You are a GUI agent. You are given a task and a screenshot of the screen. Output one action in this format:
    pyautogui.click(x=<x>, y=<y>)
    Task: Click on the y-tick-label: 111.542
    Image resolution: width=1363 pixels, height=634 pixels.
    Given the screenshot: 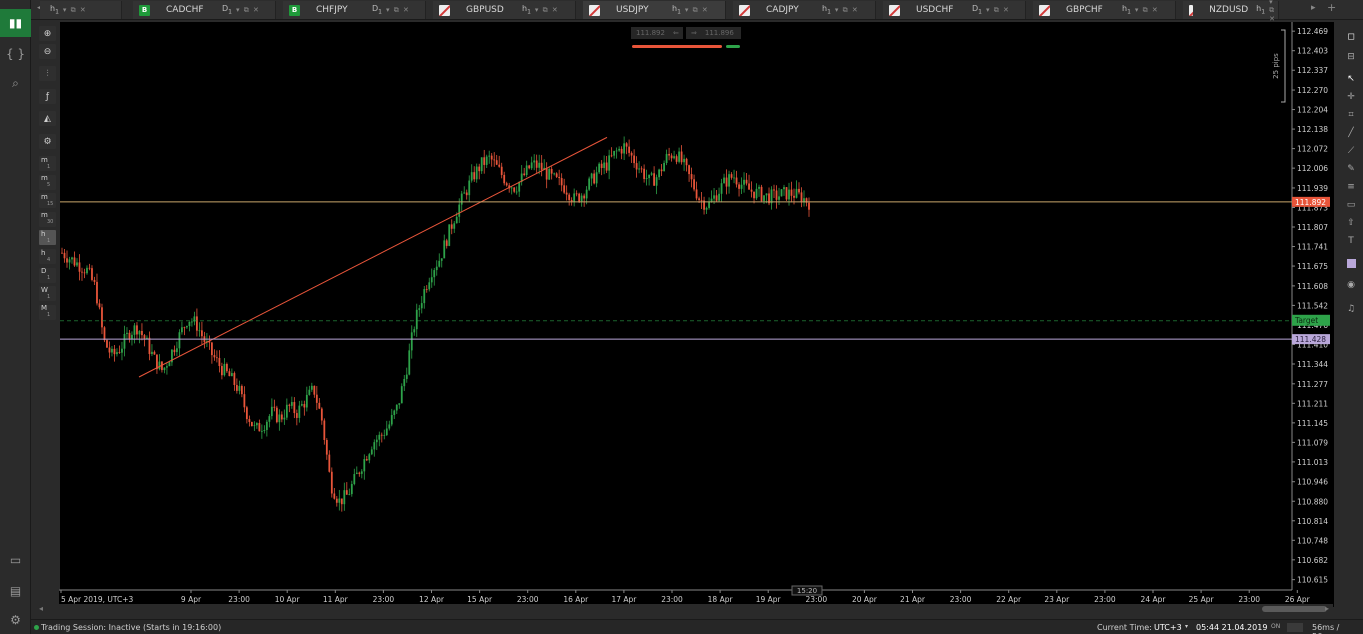 What is the action you would take?
    pyautogui.click(x=1312, y=305)
    